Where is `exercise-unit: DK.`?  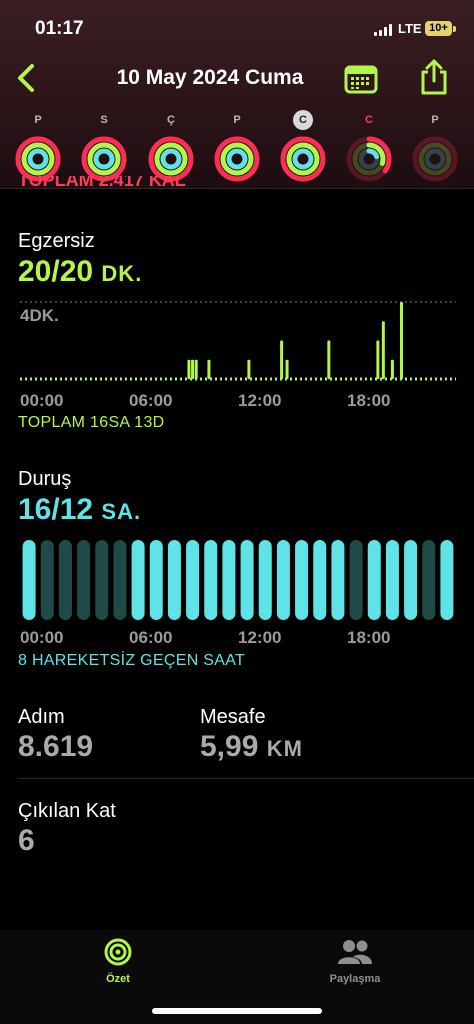
exercise-unit: DK. is located at coordinates (122, 273).